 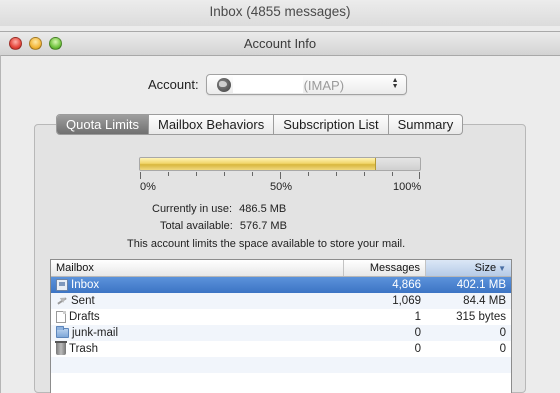 What do you see at coordinates (55, 43) in the screenshot?
I see `zoom-window-button` at bounding box center [55, 43].